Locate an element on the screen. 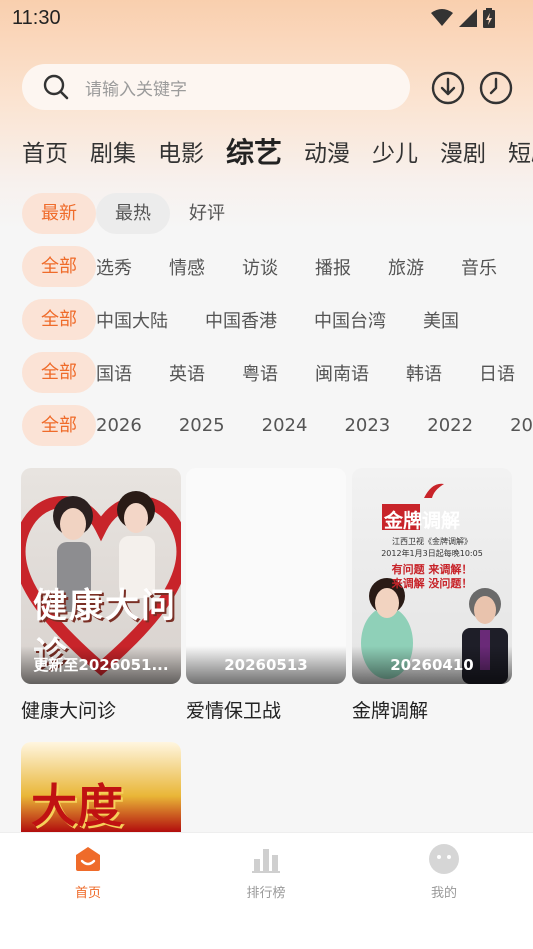 The width and height of the screenshot is (533, 949). year-option: 2025 is located at coordinates (202, 425).